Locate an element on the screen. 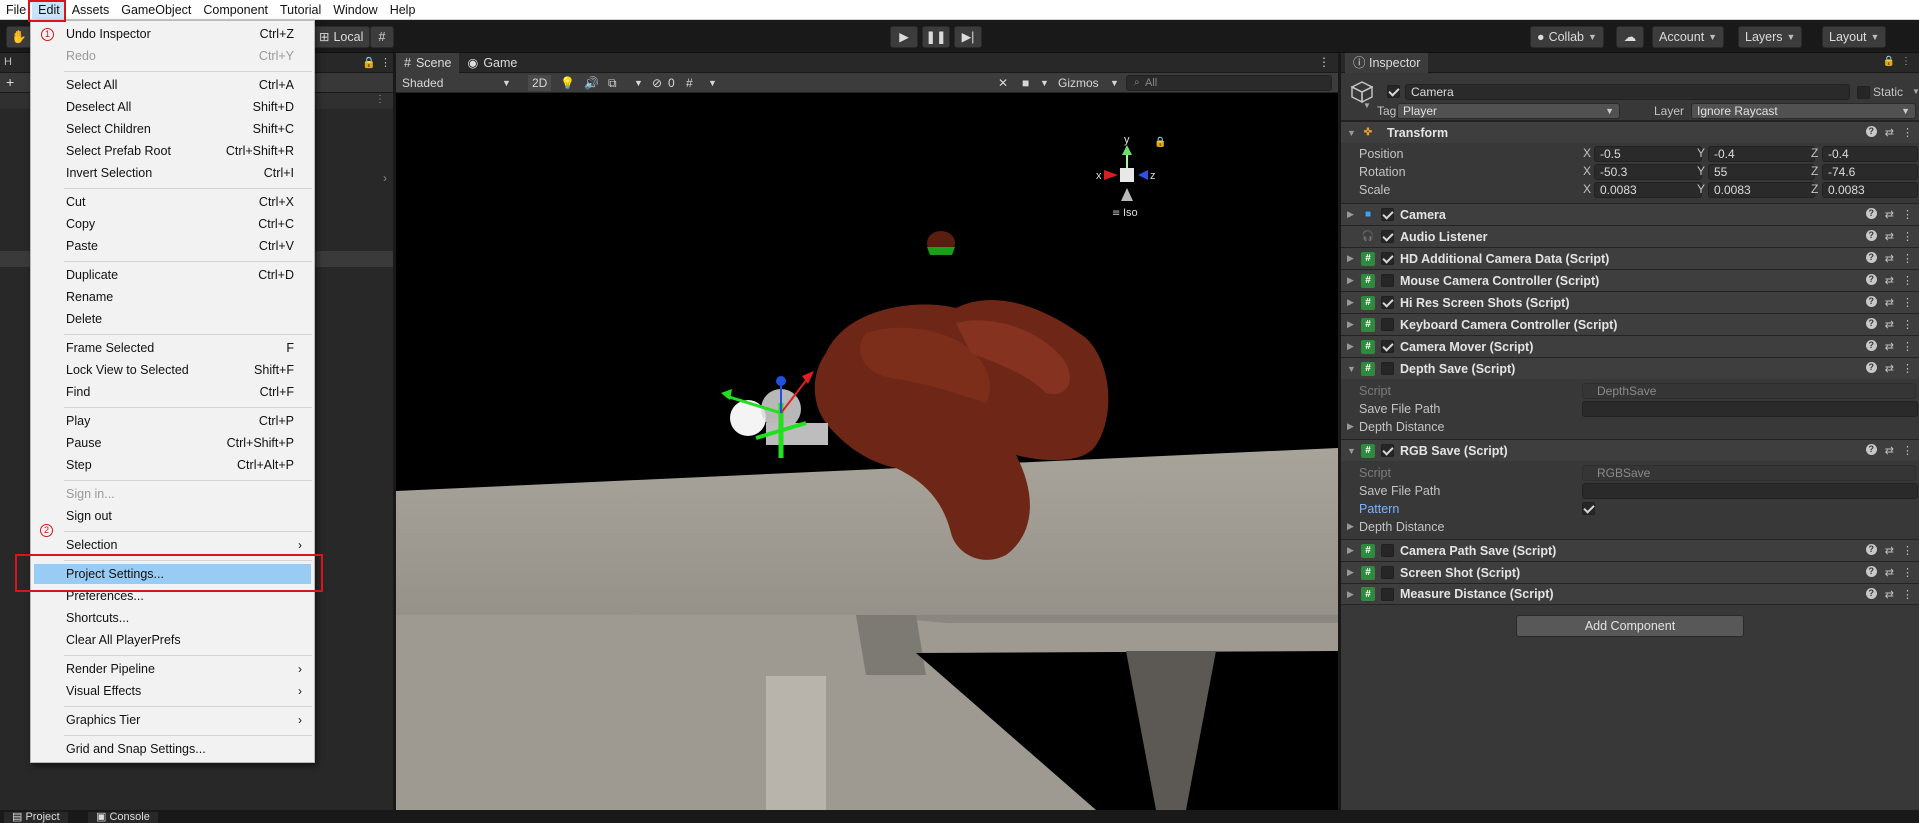  menu-item-redo: Redo Ctrl+Y is located at coordinates (172, 56).